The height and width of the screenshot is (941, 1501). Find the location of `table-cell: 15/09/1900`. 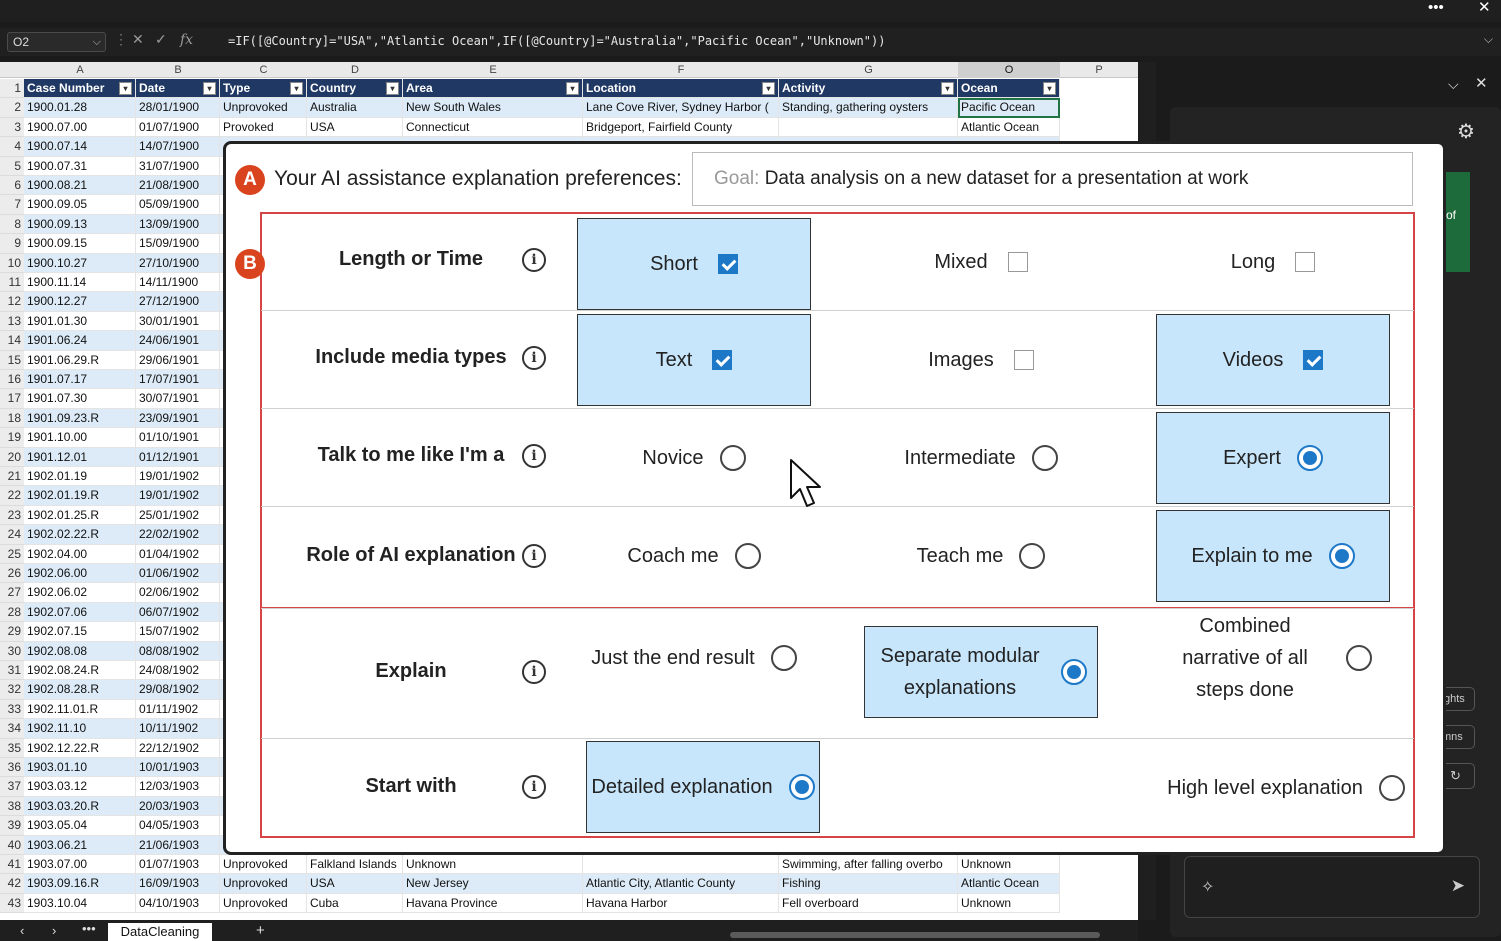

table-cell: 15/09/1900 is located at coordinates (178, 244).